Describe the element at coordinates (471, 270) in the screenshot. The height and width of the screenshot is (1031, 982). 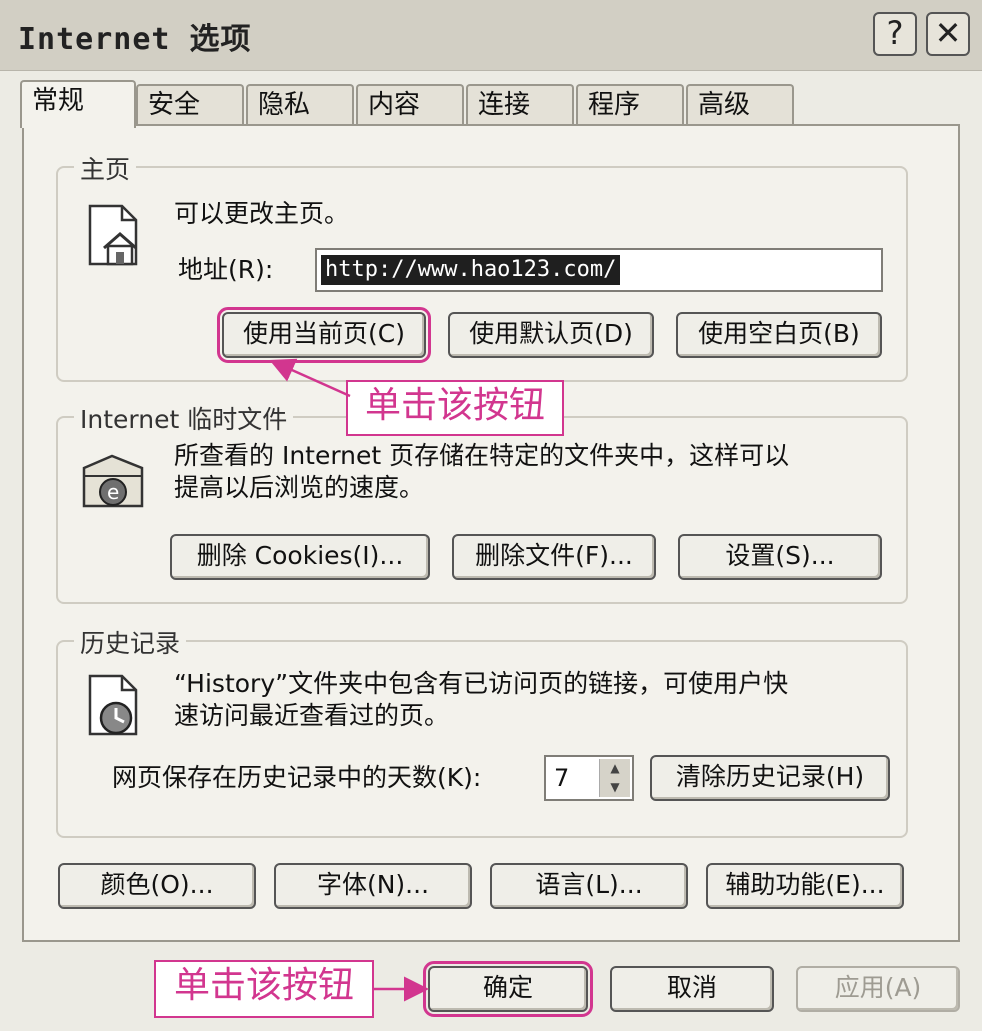
I see `address-value: http://www.hao123.com/` at that location.